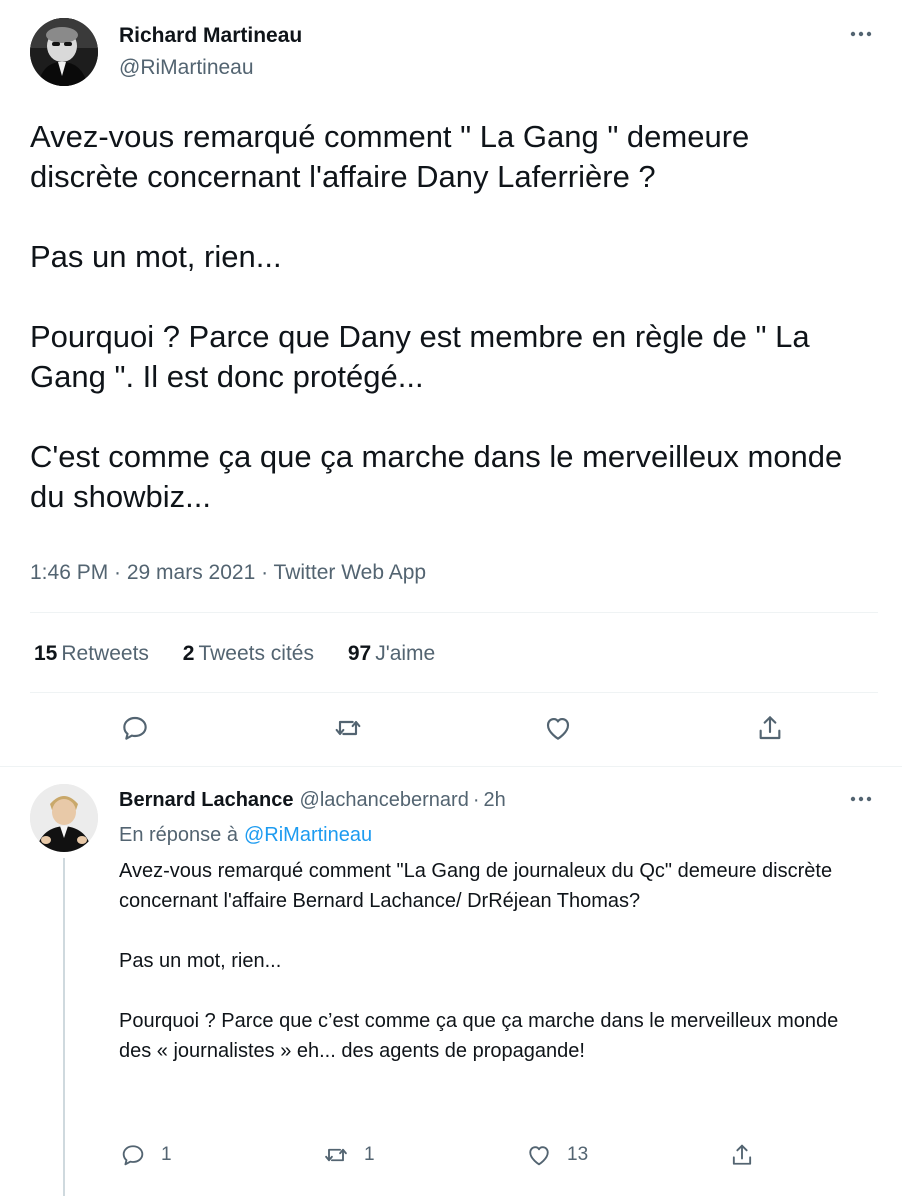 This screenshot has width=902, height=1196. I want to click on author-name: Richard Martineau, so click(210, 36).